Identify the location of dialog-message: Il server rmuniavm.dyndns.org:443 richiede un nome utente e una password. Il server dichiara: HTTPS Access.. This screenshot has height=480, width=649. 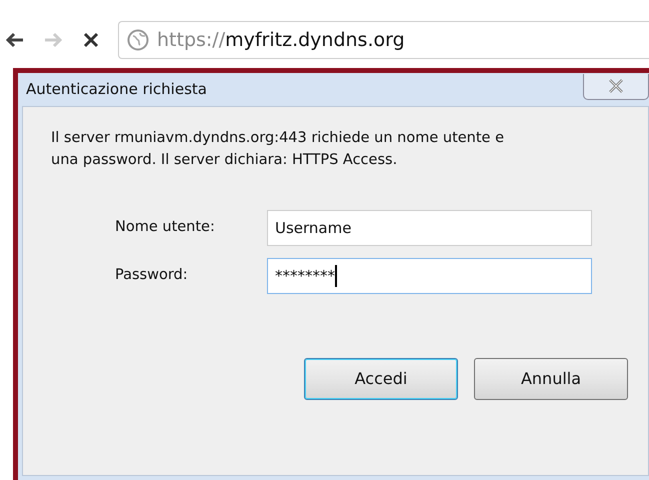
(278, 149).